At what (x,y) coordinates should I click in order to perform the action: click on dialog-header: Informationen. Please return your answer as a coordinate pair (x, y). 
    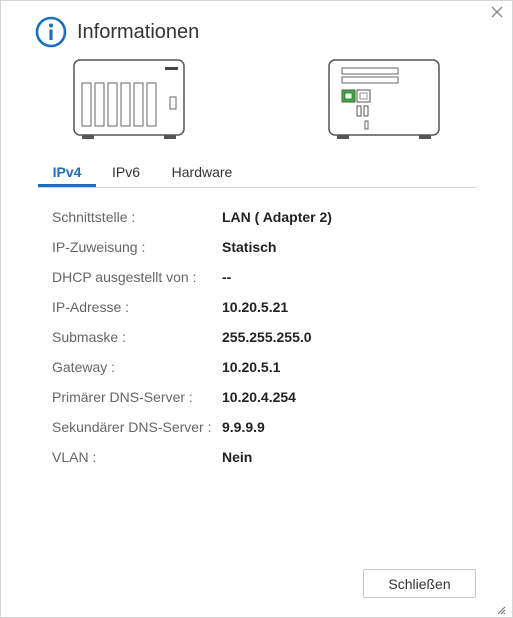
    Looking at the image, I should click on (117, 32).